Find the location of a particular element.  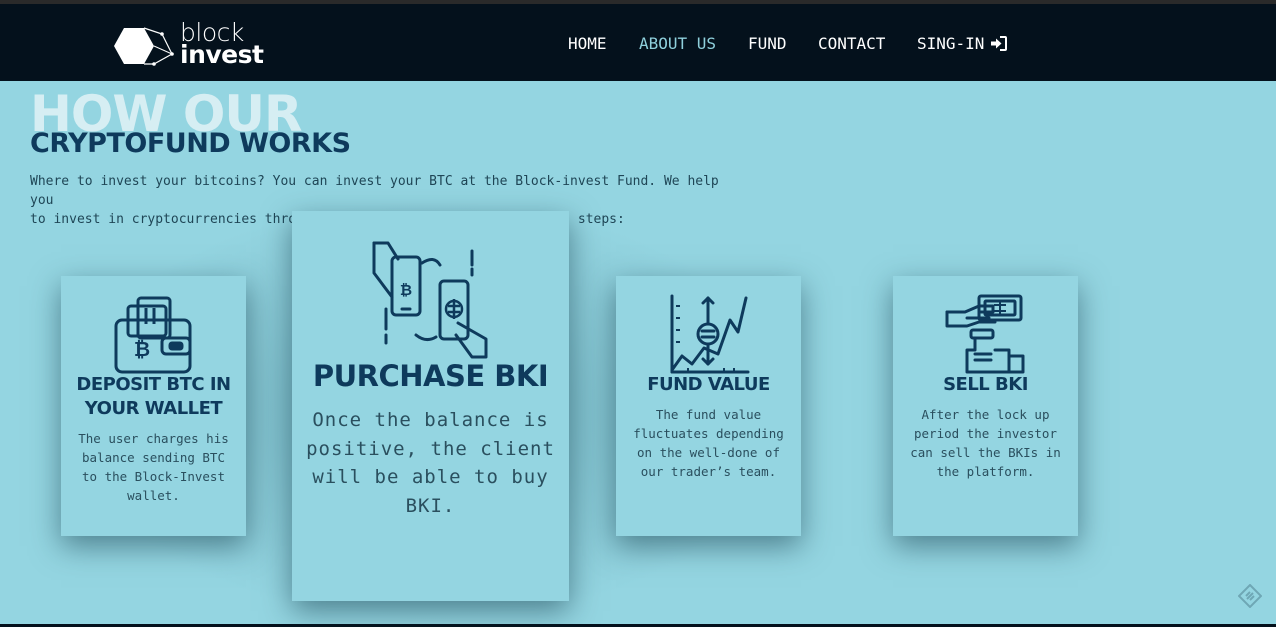

chart-growth-icon is located at coordinates (710, 334).